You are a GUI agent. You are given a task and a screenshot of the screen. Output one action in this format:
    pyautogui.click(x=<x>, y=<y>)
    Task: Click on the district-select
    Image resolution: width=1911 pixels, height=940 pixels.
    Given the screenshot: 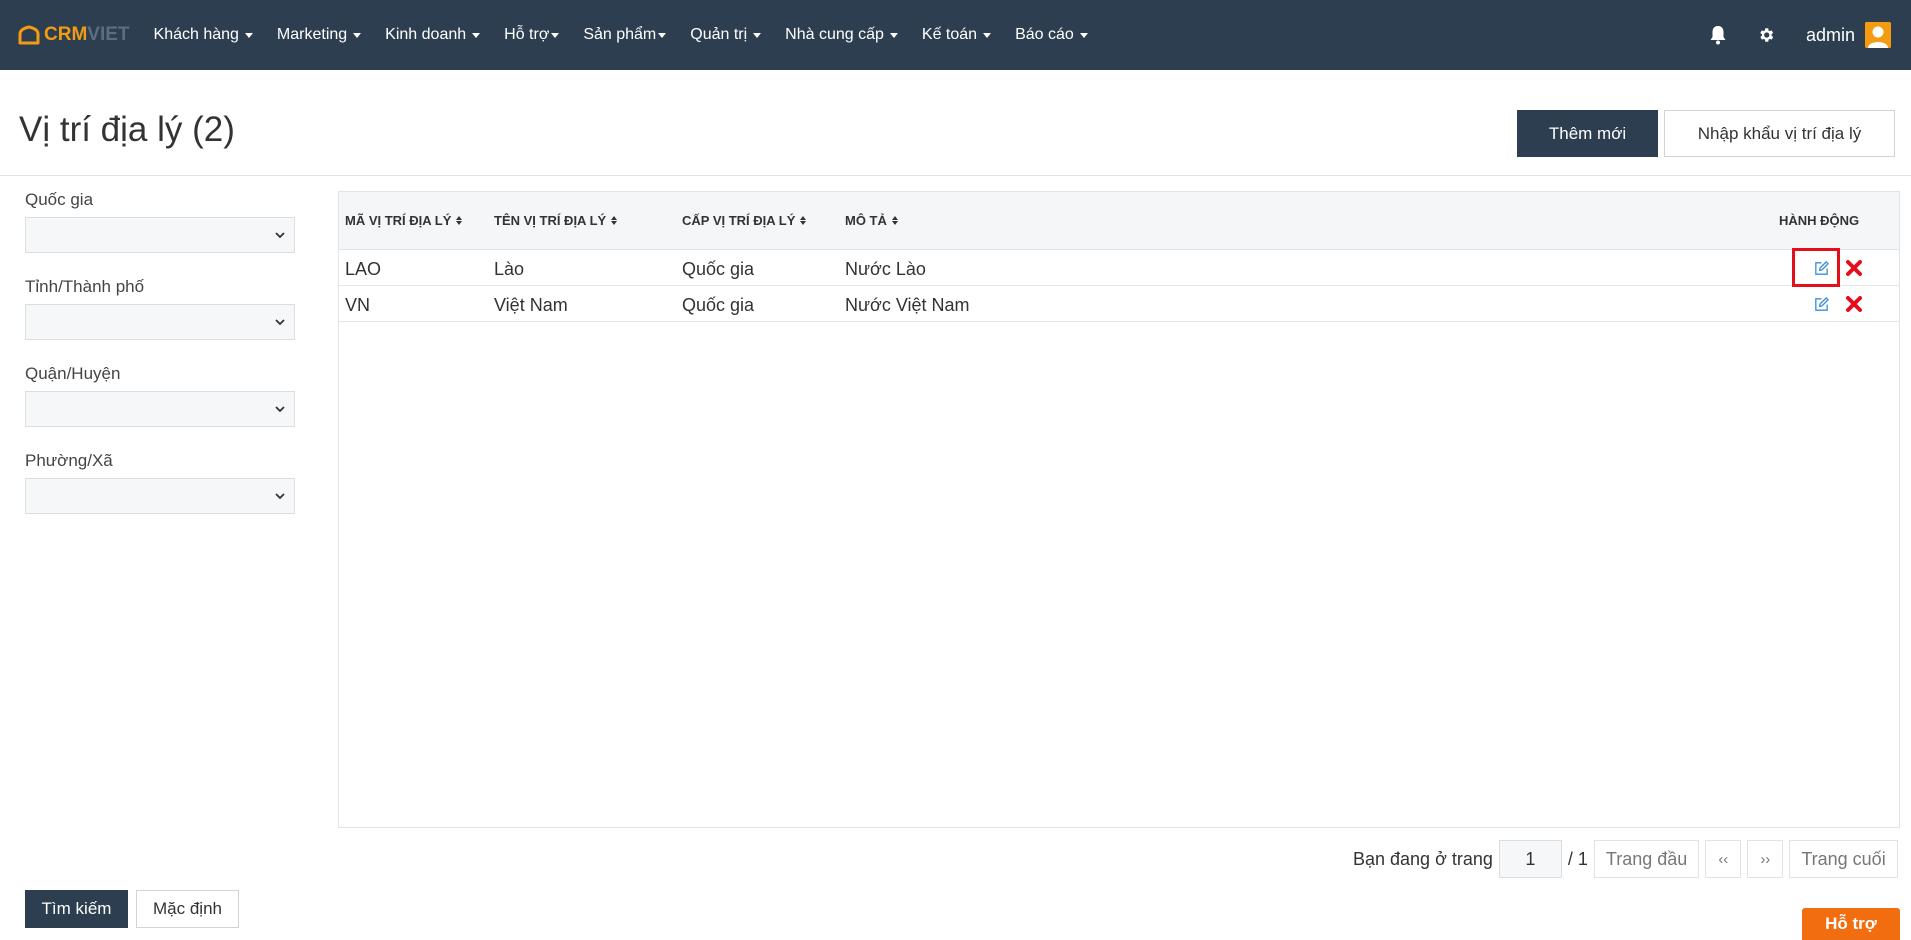 What is the action you would take?
    pyautogui.click(x=160, y=409)
    